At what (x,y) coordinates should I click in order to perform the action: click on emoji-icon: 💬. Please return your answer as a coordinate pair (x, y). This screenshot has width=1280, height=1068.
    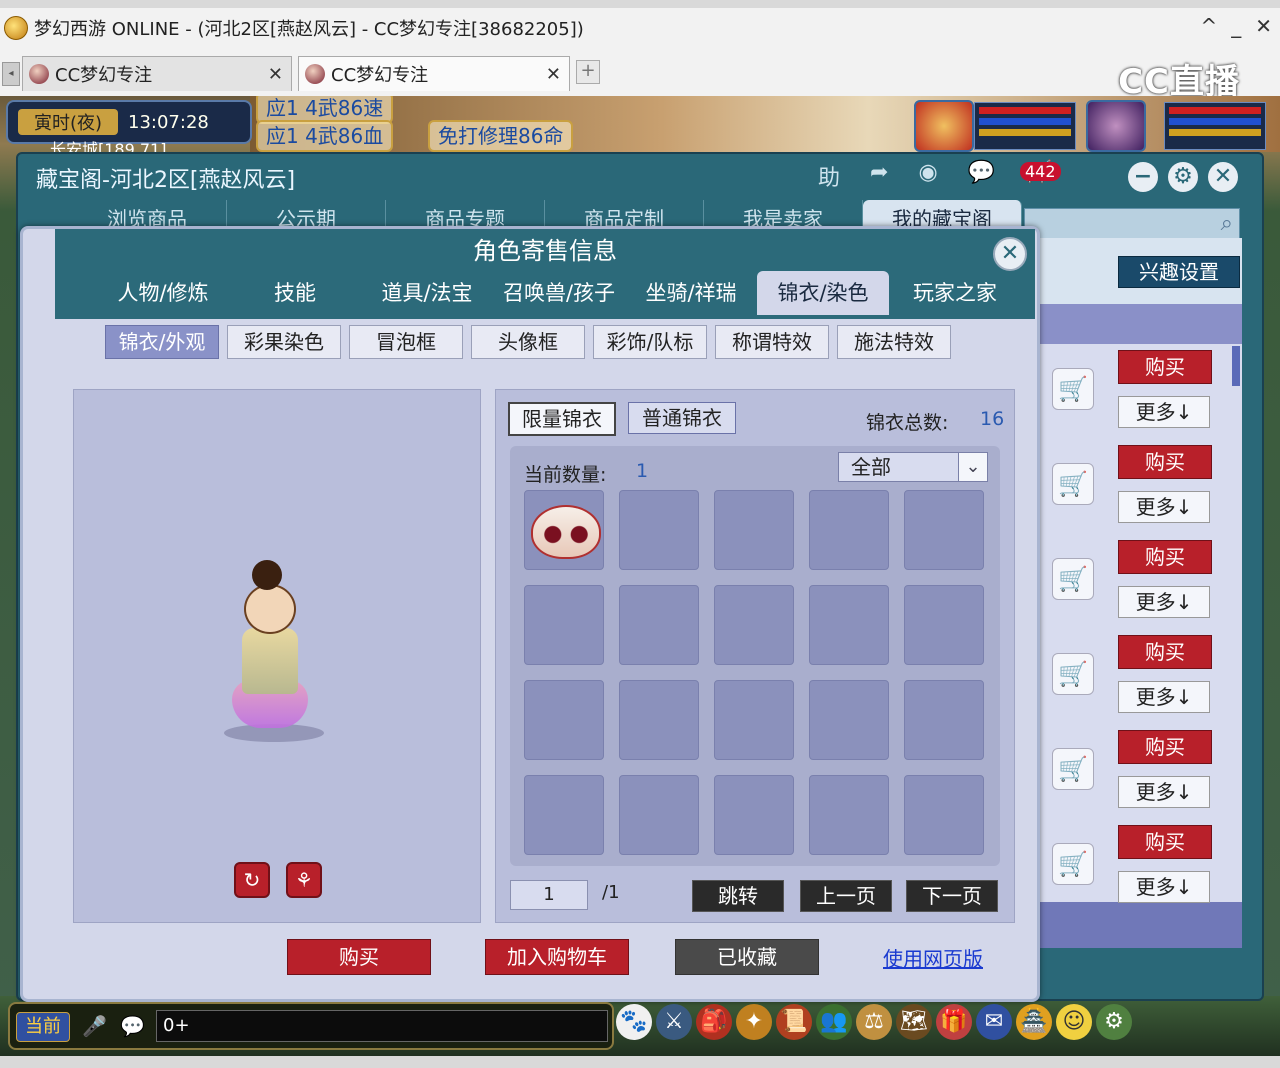
    Looking at the image, I should click on (132, 1026).